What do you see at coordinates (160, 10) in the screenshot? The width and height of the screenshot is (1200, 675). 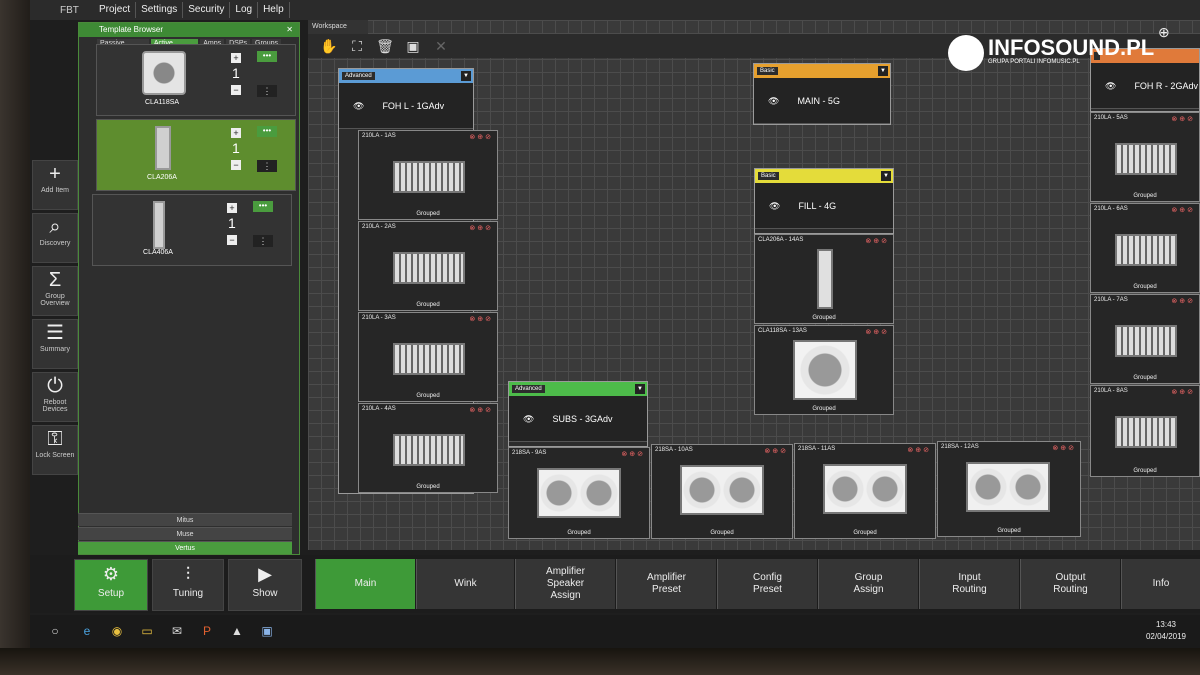 I see `menu-settings: Settings` at bounding box center [160, 10].